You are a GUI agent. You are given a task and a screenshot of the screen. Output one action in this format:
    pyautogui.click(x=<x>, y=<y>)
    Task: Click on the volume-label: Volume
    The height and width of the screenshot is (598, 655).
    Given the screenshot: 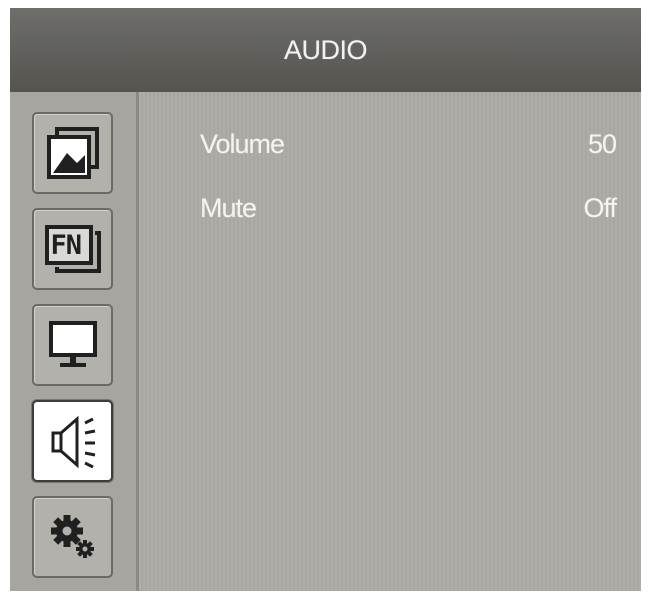 What is the action you would take?
    pyautogui.click(x=242, y=143)
    